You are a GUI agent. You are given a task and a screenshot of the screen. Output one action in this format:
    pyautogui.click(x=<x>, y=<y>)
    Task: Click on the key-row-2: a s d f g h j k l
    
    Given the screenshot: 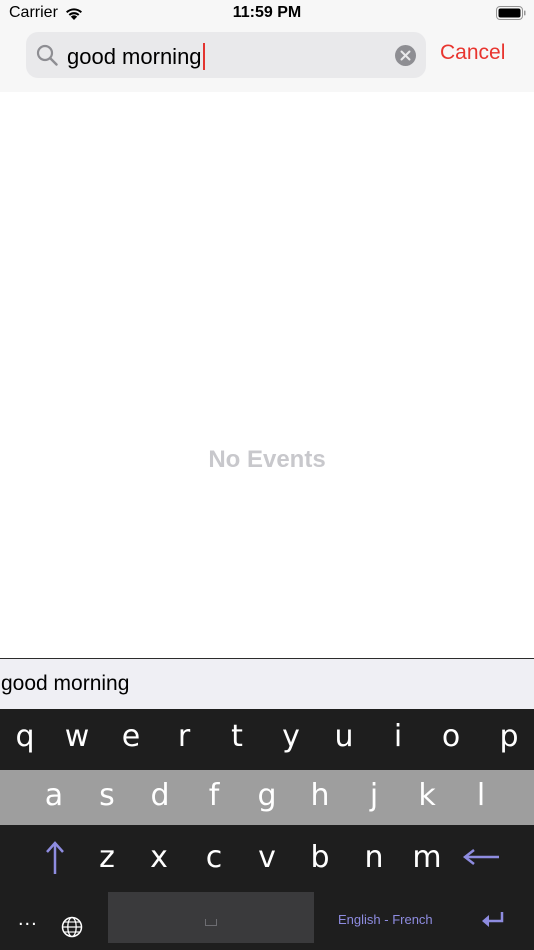 What is the action you would take?
    pyautogui.click(x=267, y=797)
    